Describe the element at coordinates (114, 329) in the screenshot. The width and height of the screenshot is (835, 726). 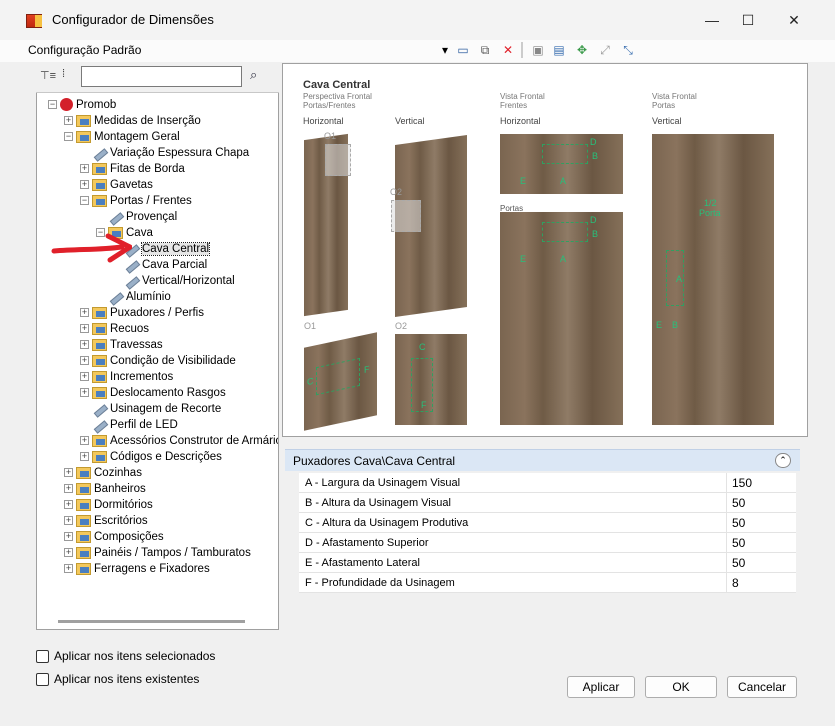
I see `tree-node: + Recuos` at that location.